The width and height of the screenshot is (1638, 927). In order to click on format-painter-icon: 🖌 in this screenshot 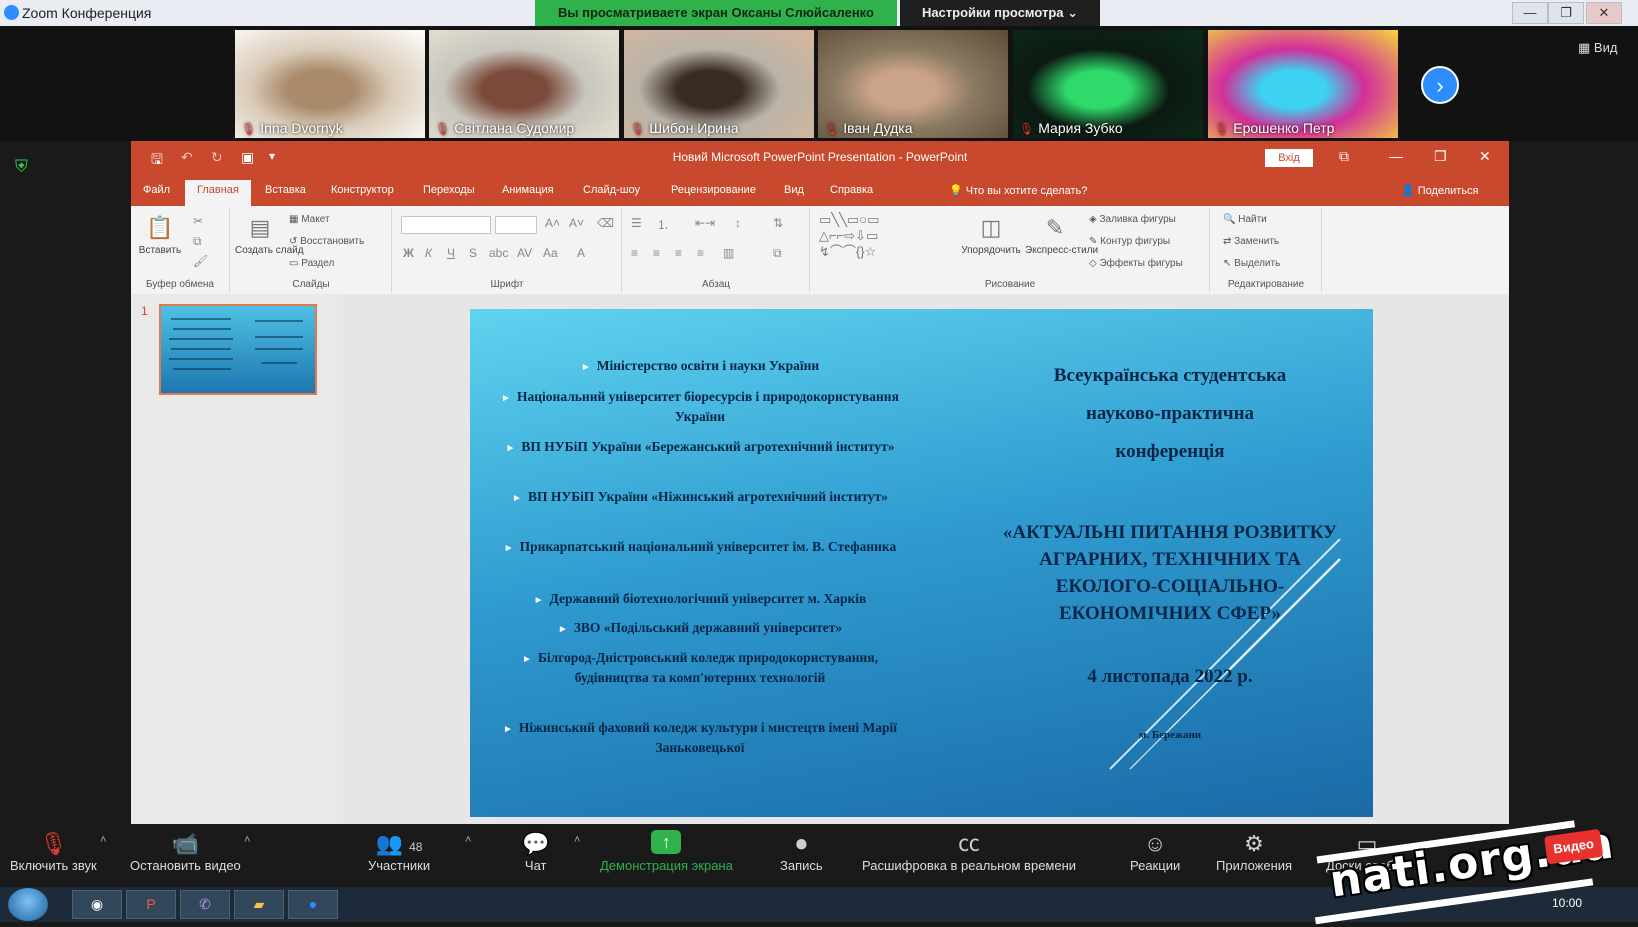, I will do `click(200, 261)`.